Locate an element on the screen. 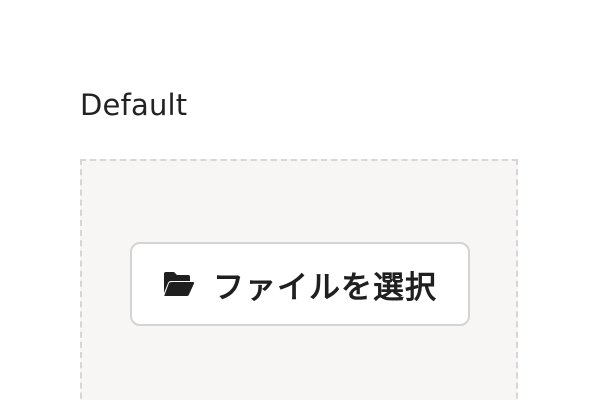 The image size is (600, 400). choose-file-button: ファイルを選択 is located at coordinates (300, 284).